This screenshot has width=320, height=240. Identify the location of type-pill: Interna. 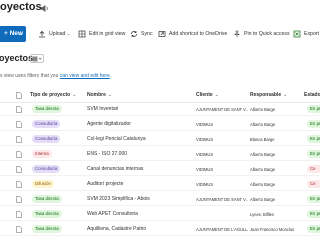
(42, 154).